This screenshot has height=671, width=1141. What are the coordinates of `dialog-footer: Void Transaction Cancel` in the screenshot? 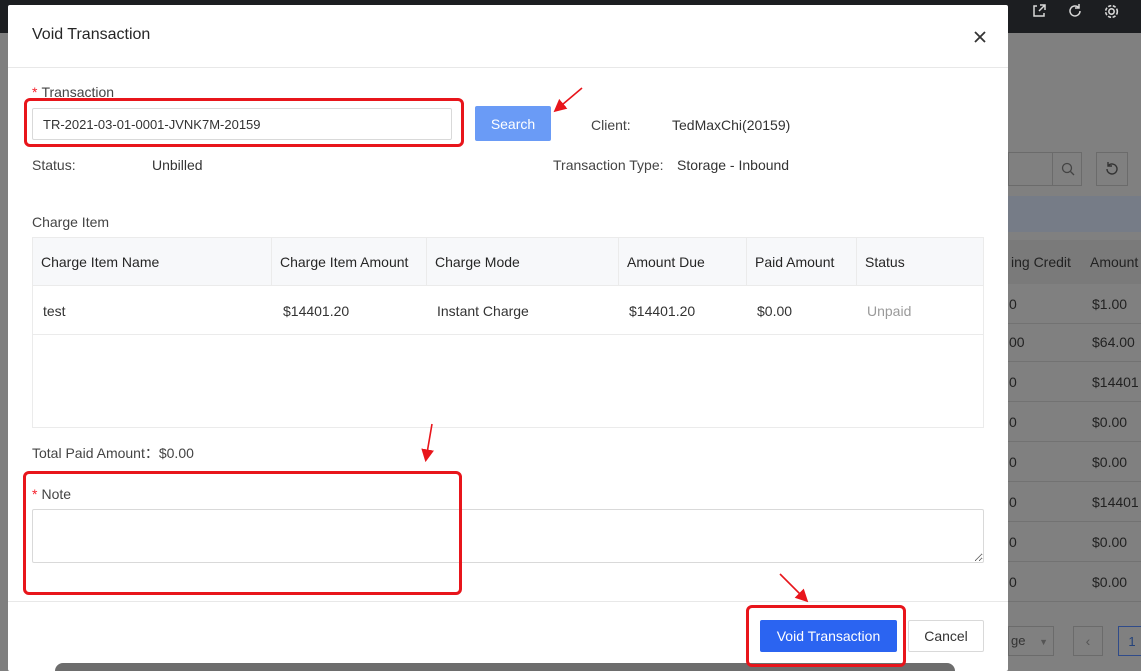 It's located at (508, 636).